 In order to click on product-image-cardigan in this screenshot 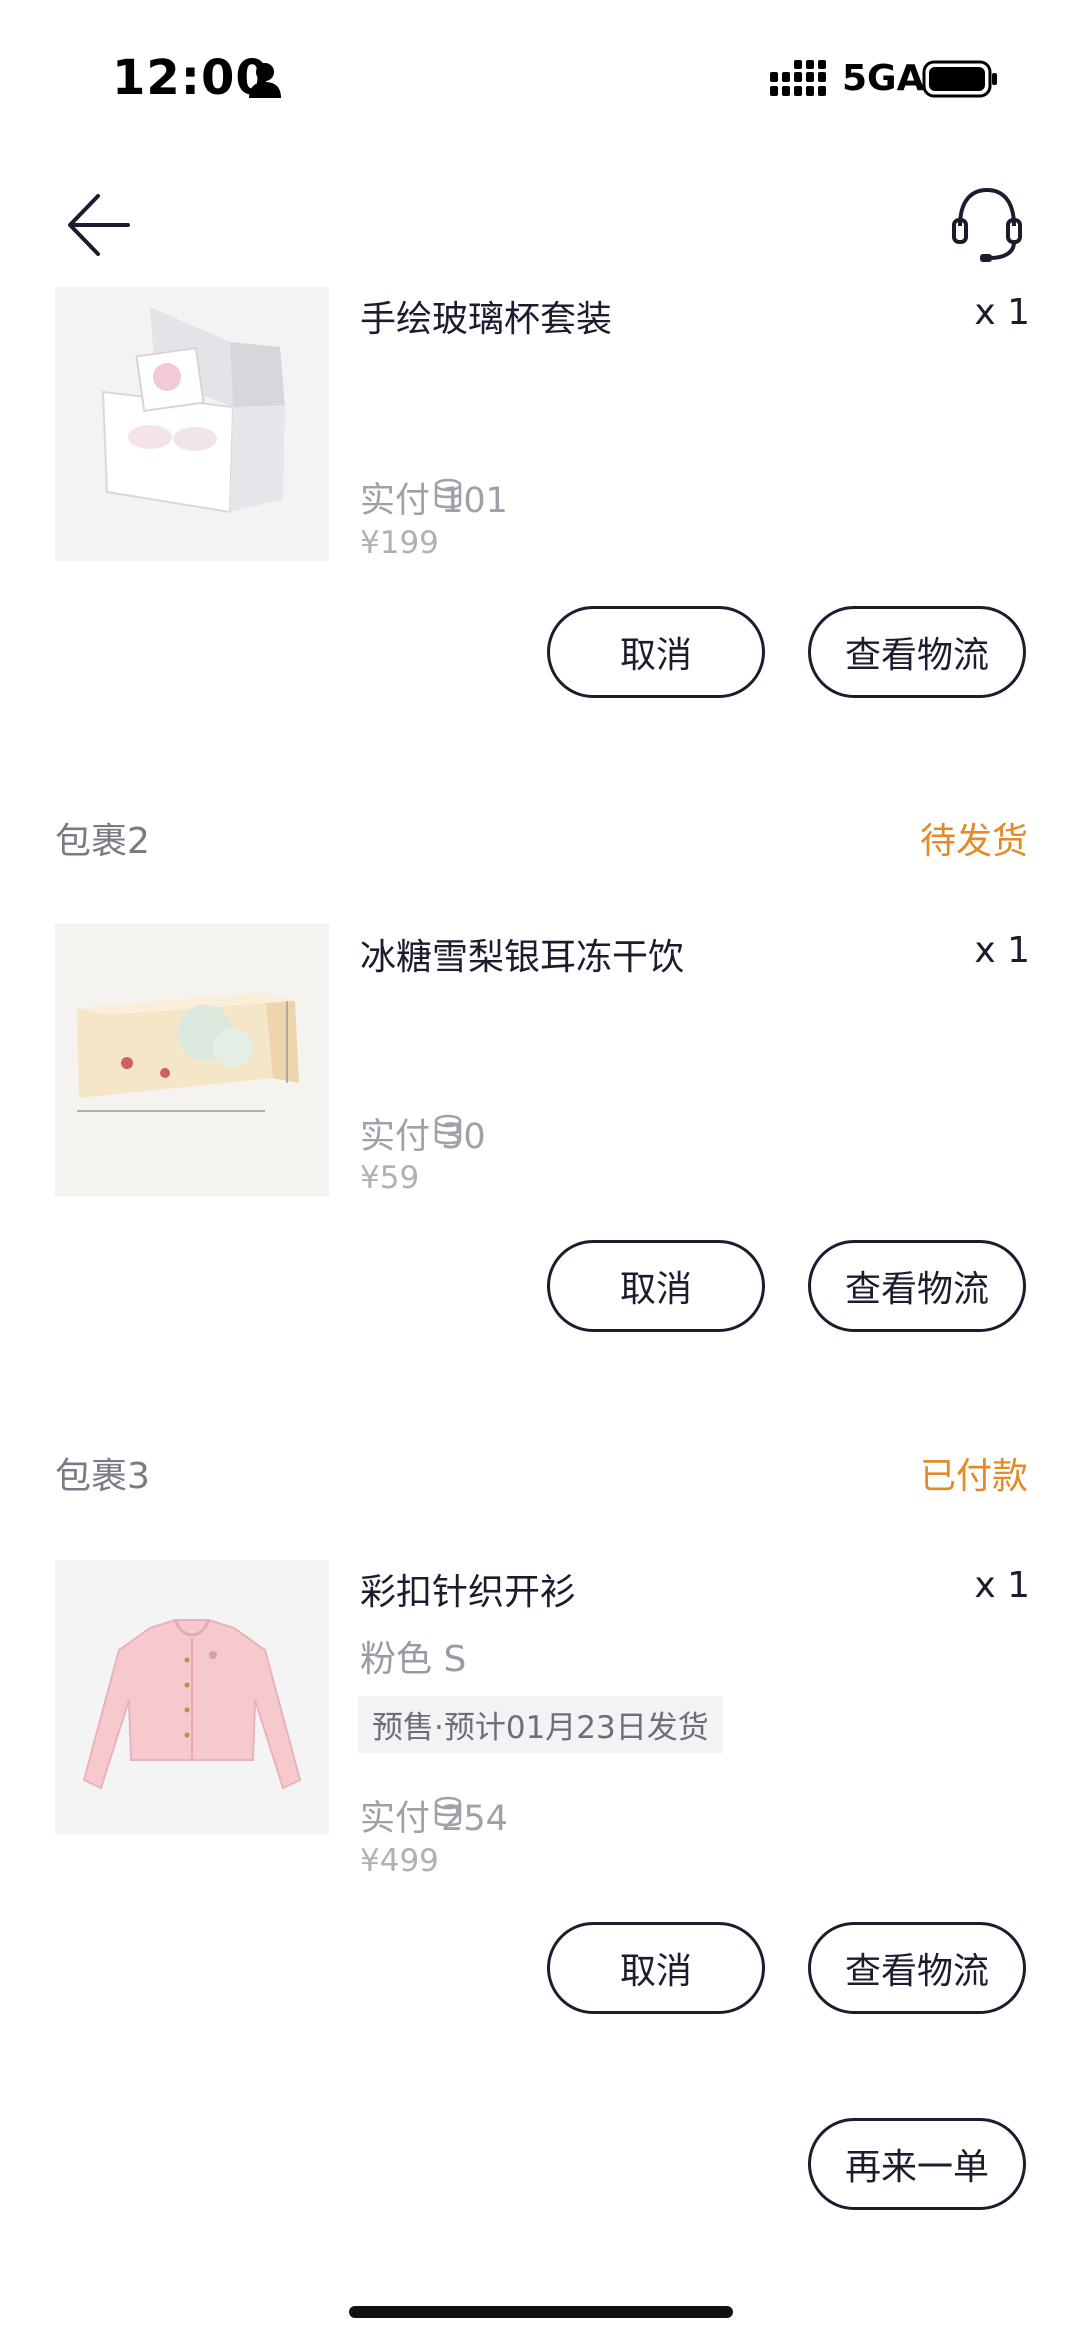, I will do `click(192, 1697)`.